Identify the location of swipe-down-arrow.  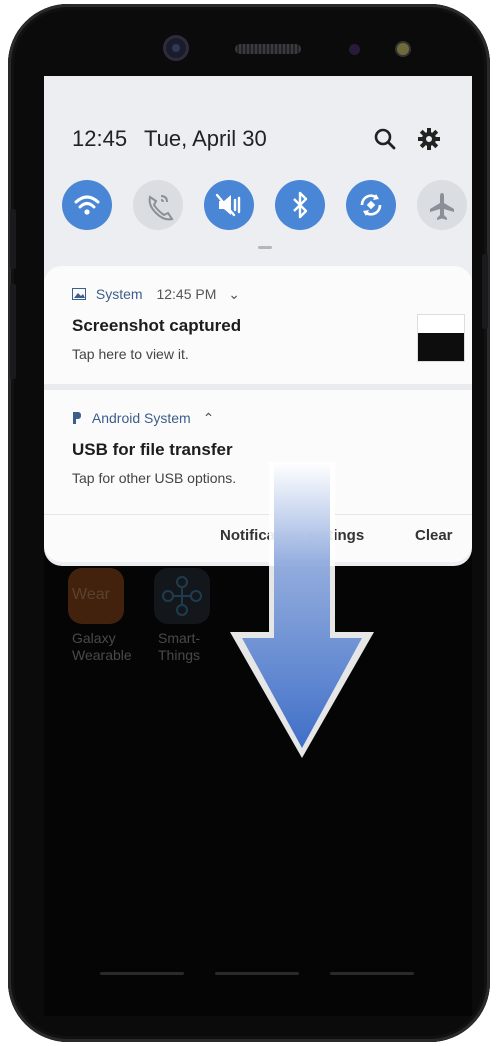
(302, 610).